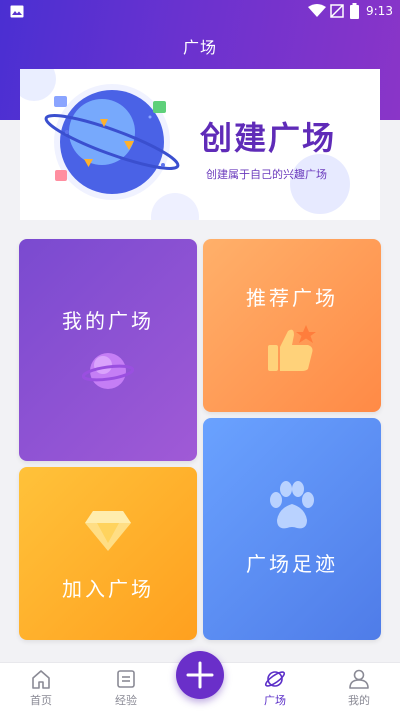 The width and height of the screenshot is (400, 711). Describe the element at coordinates (268, 138) in the screenshot. I see `banner-title: 创建广场` at that location.